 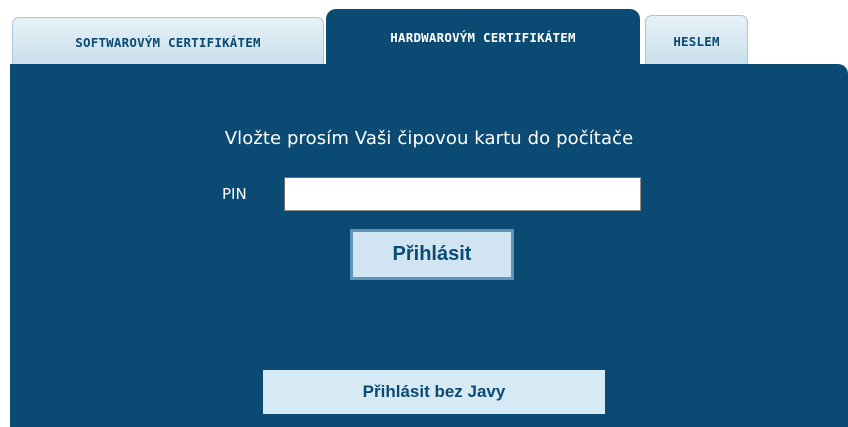 What do you see at coordinates (434, 392) in the screenshot?
I see `login-without-java-button: Přihlásit bez Javy` at bounding box center [434, 392].